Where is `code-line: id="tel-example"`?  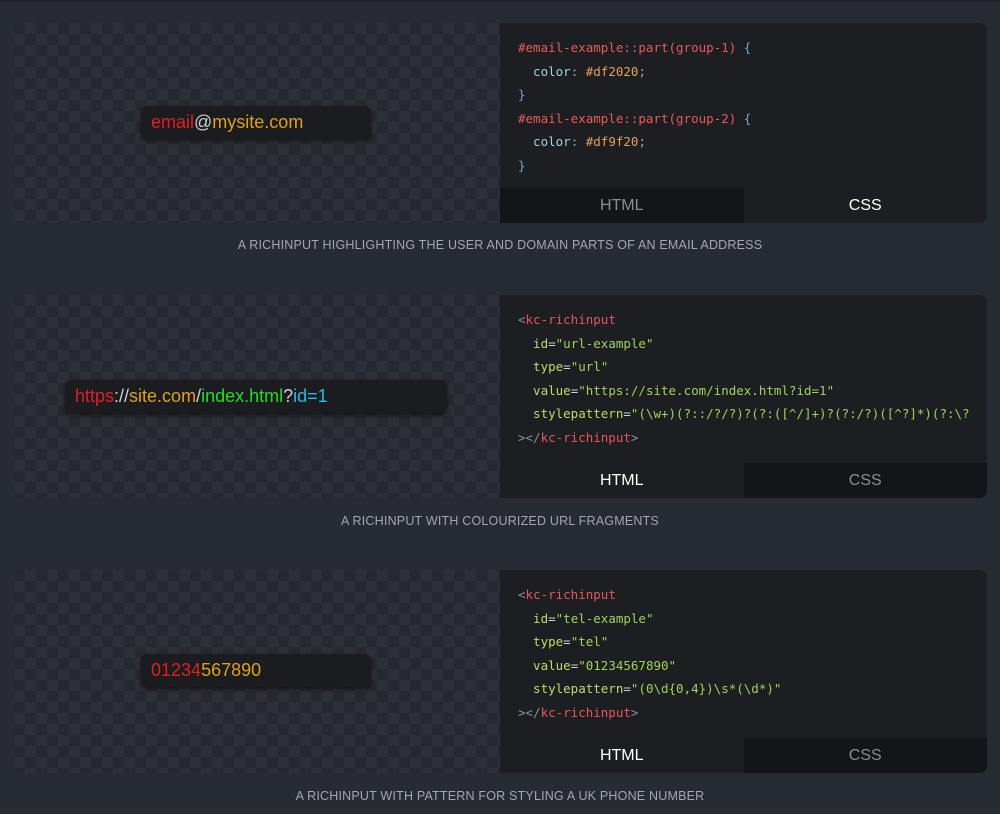 code-line: id="tel-example" is located at coordinates (752, 619).